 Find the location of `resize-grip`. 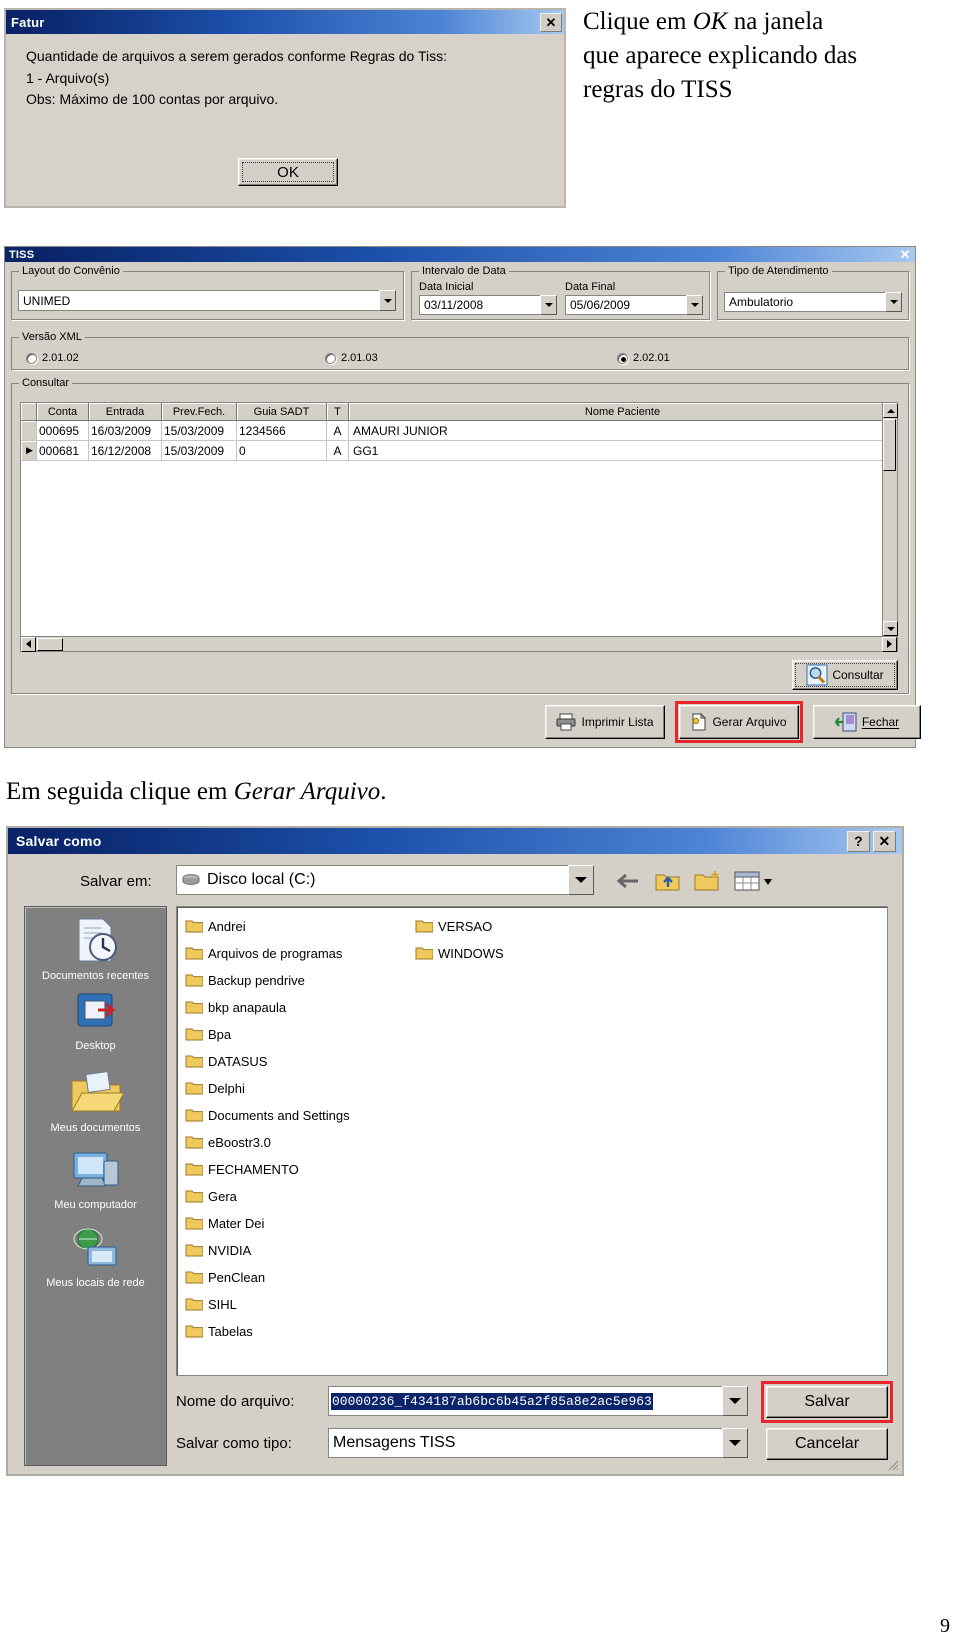

resize-grip is located at coordinates (892, 1464).